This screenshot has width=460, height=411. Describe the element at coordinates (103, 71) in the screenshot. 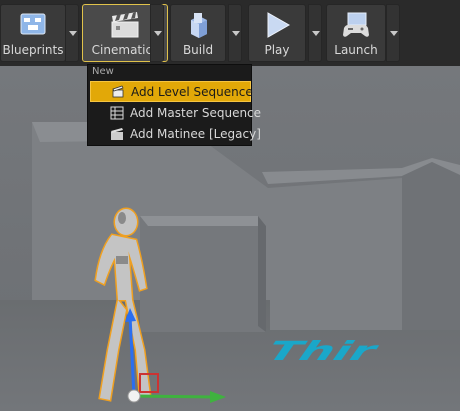

I see `menu-section-header: New` at that location.